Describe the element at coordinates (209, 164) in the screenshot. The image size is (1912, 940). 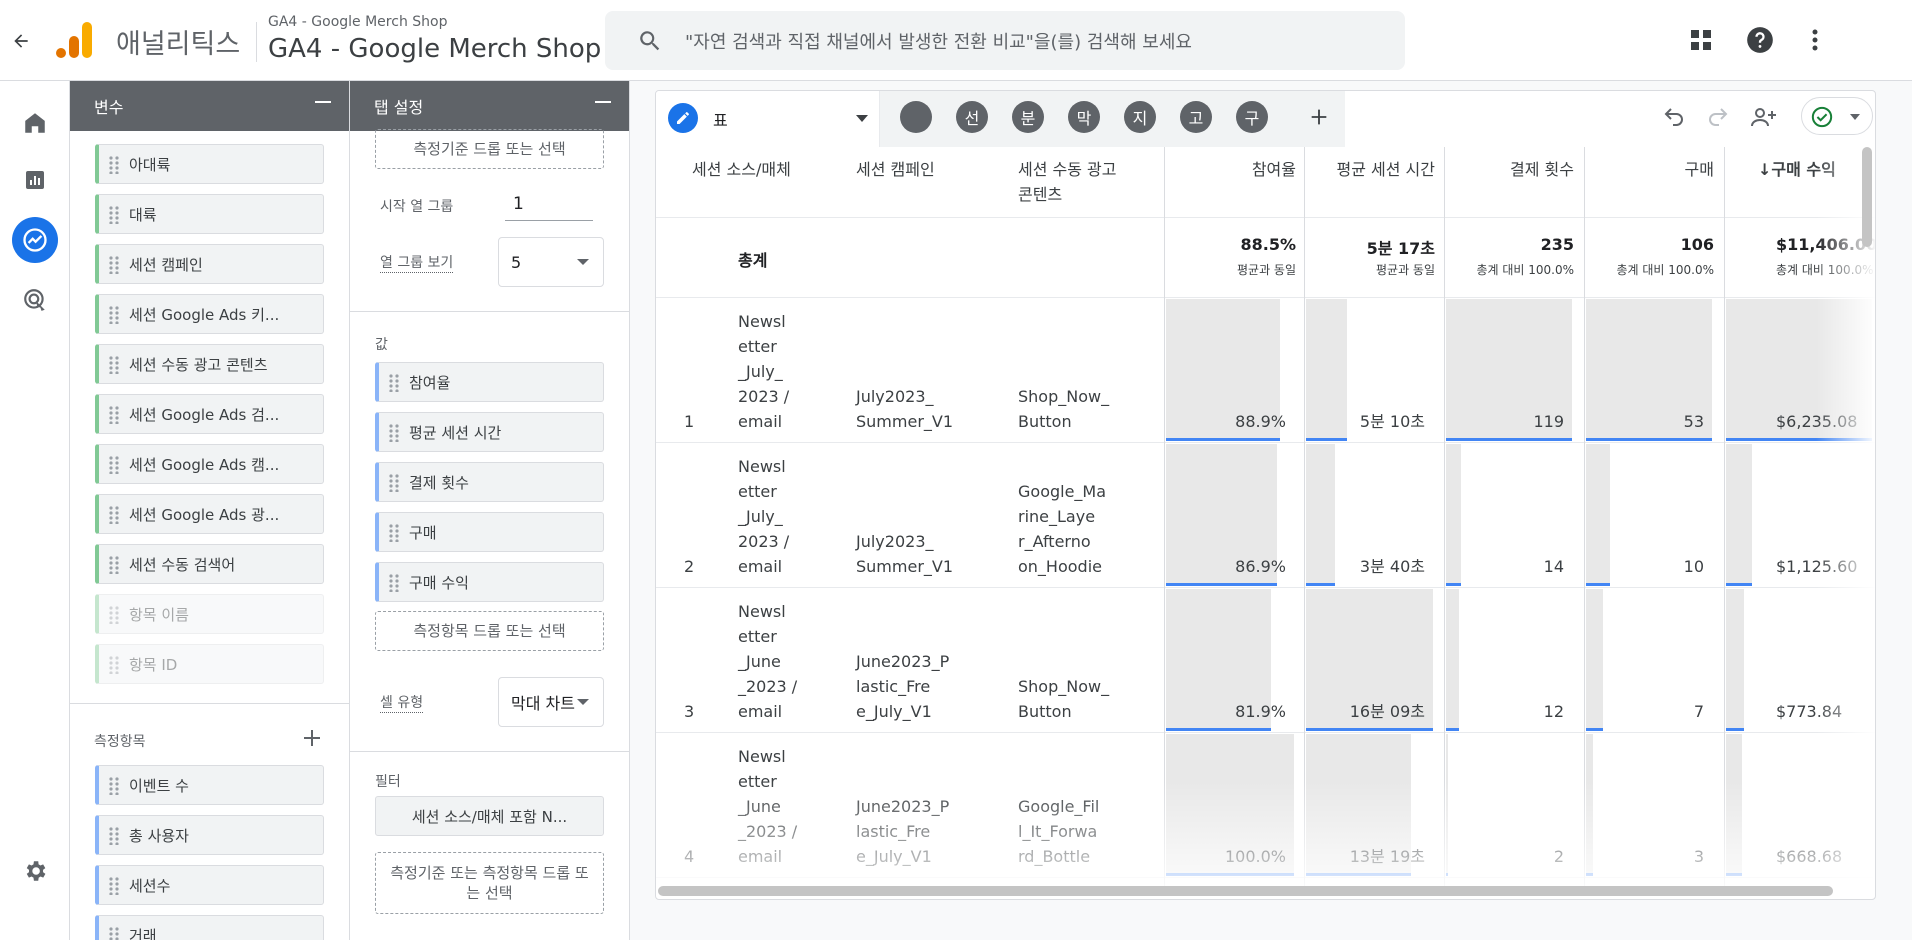
I see `dimension-chip: 아대륙` at that location.